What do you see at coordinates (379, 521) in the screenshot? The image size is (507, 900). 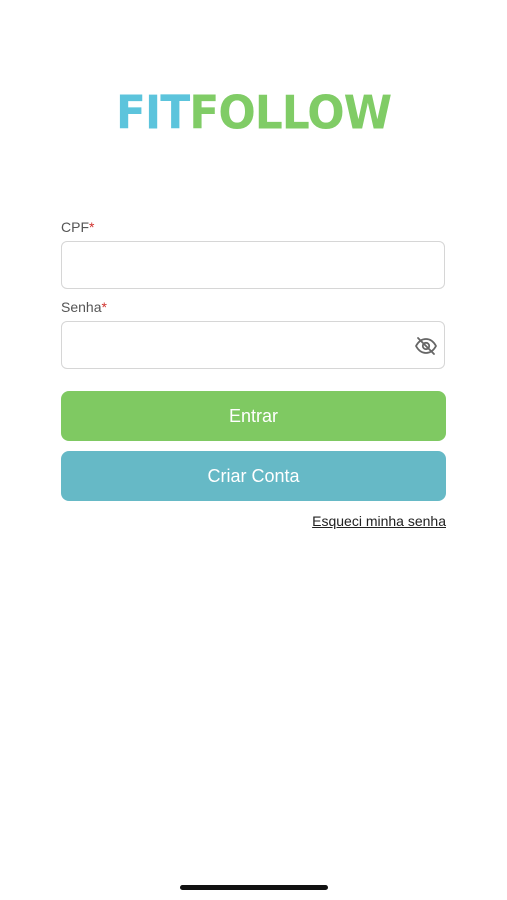 I see `forgot-password-link: Esqueci minha senha` at bounding box center [379, 521].